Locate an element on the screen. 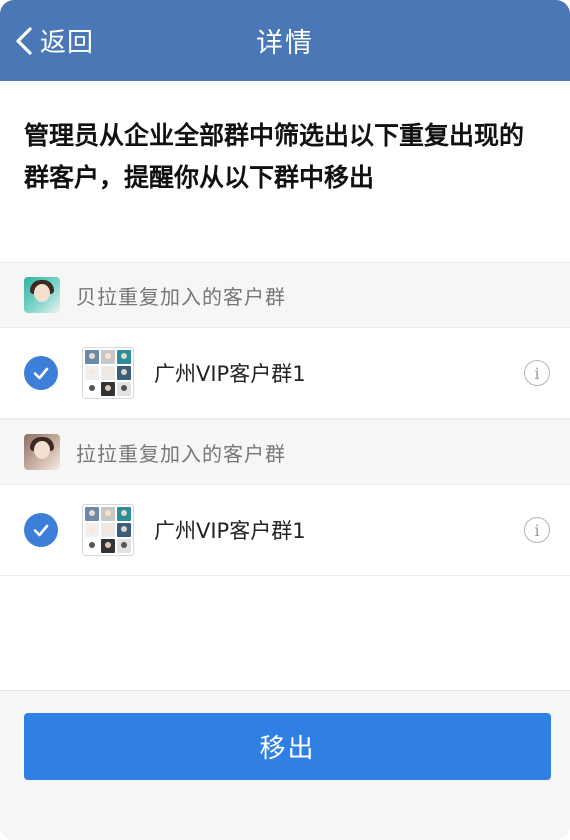 The width and height of the screenshot is (570, 840). section-header-2: 拉拉重复加入的客户群 is located at coordinates (285, 452).